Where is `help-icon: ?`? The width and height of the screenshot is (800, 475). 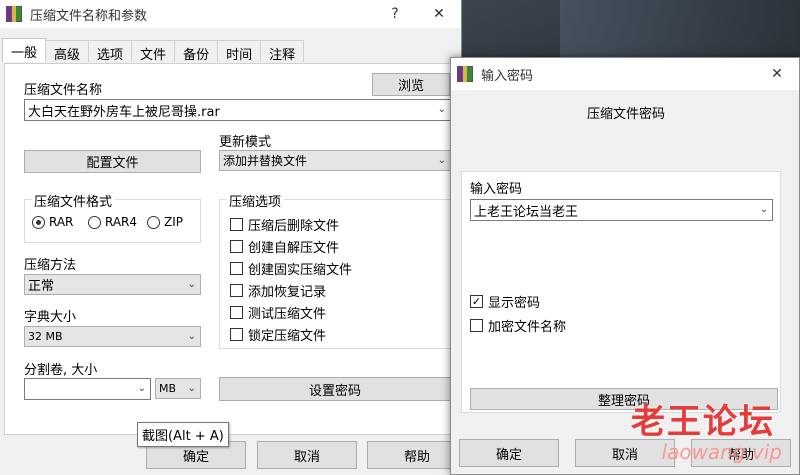
help-icon: ? is located at coordinates (395, 14).